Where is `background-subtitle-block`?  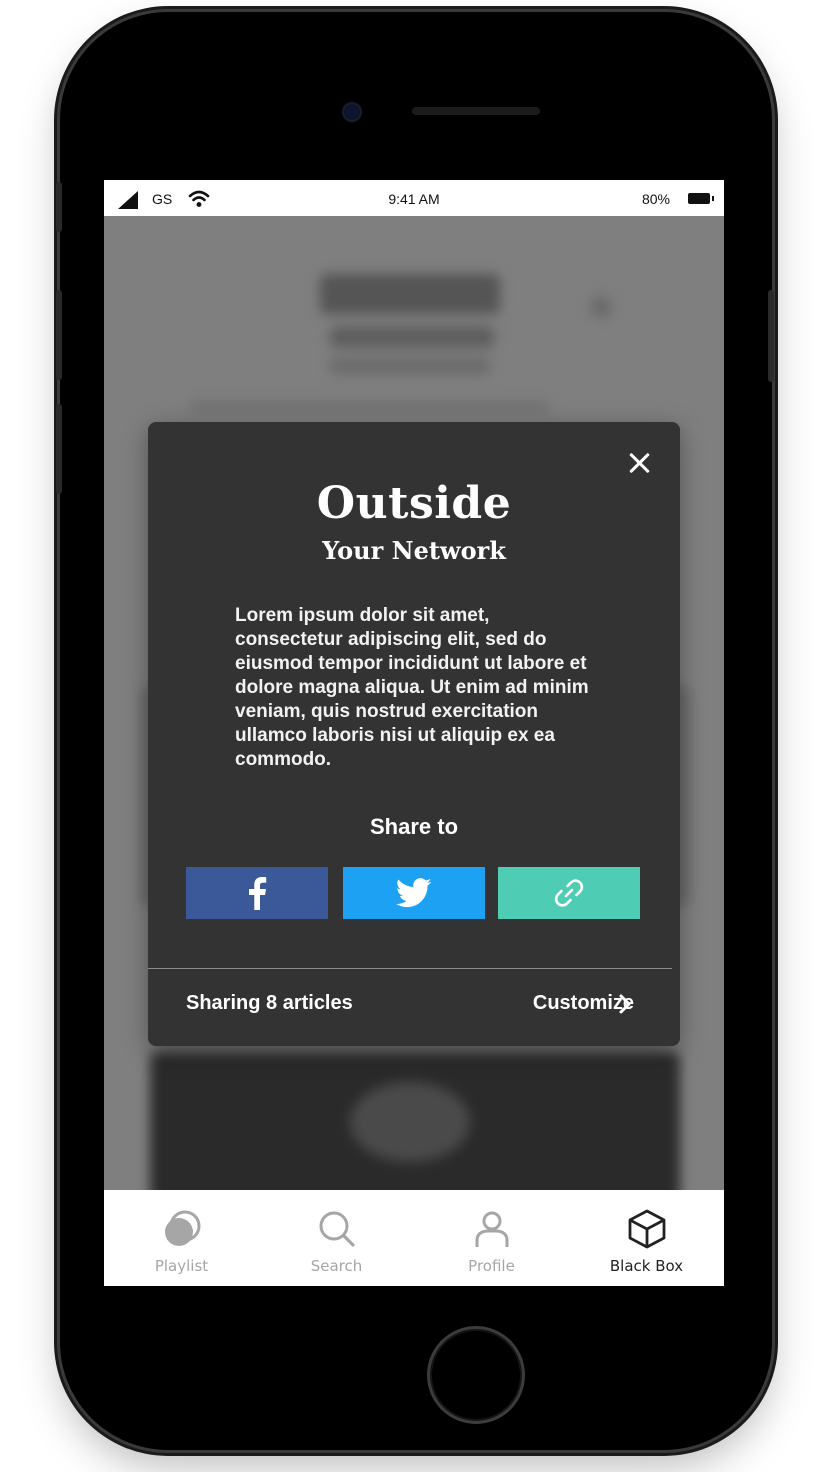
background-subtitle-block is located at coordinates (412, 337).